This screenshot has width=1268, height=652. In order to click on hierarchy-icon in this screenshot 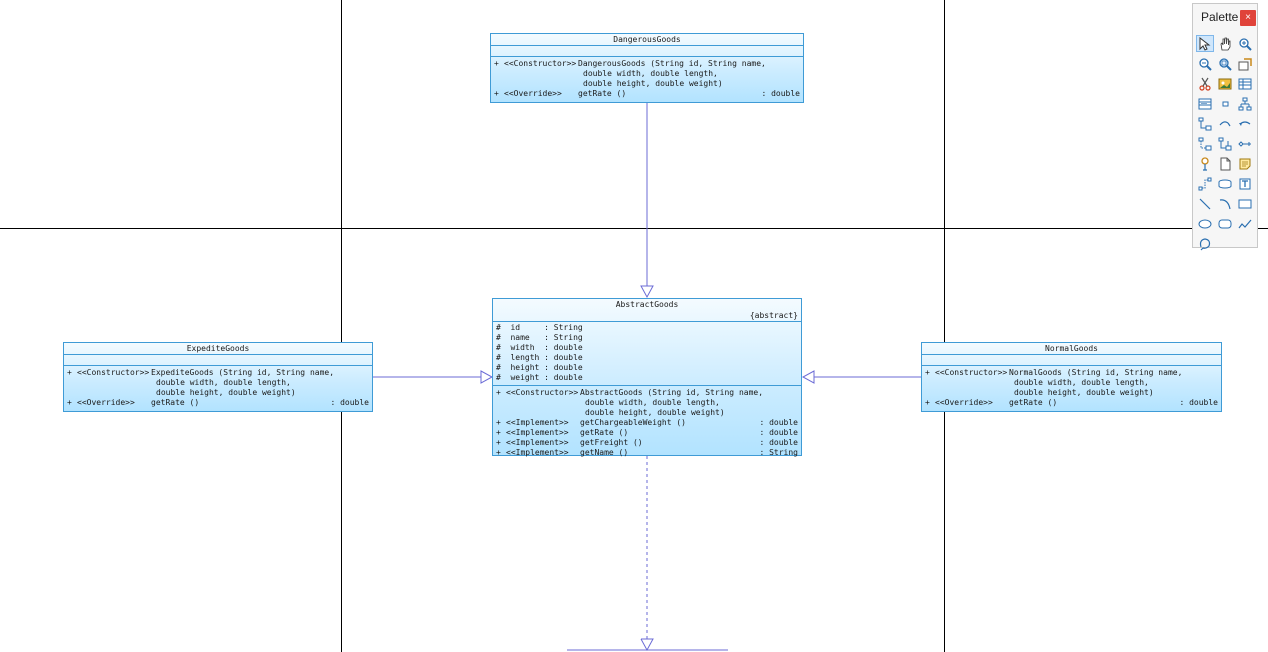, I will do `click(1245, 103)`.